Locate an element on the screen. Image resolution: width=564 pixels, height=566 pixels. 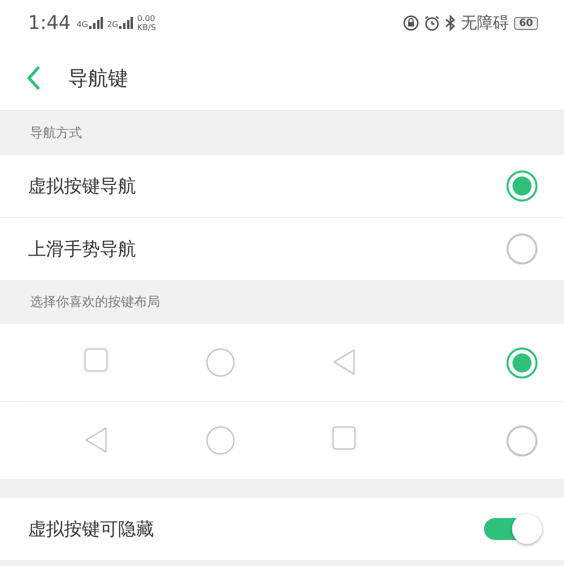
option-label: 上滑手势导航 is located at coordinates (82, 249).